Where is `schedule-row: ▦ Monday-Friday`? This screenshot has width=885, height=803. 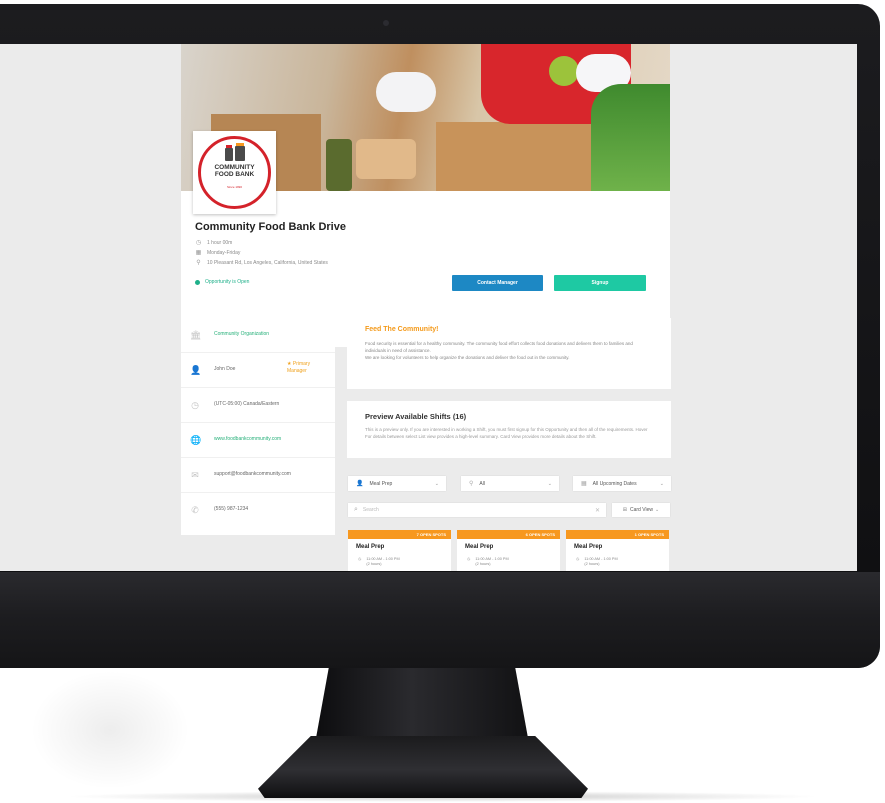
schedule-row: ▦ Monday-Friday is located at coordinates (218, 253).